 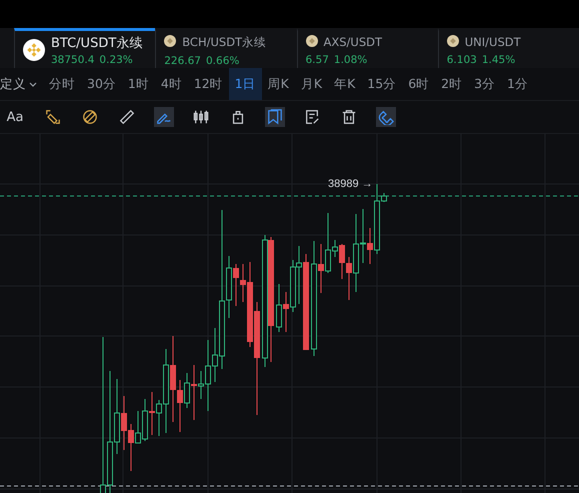 What do you see at coordinates (208, 84) in the screenshot?
I see `interval-tab: 12时` at bounding box center [208, 84].